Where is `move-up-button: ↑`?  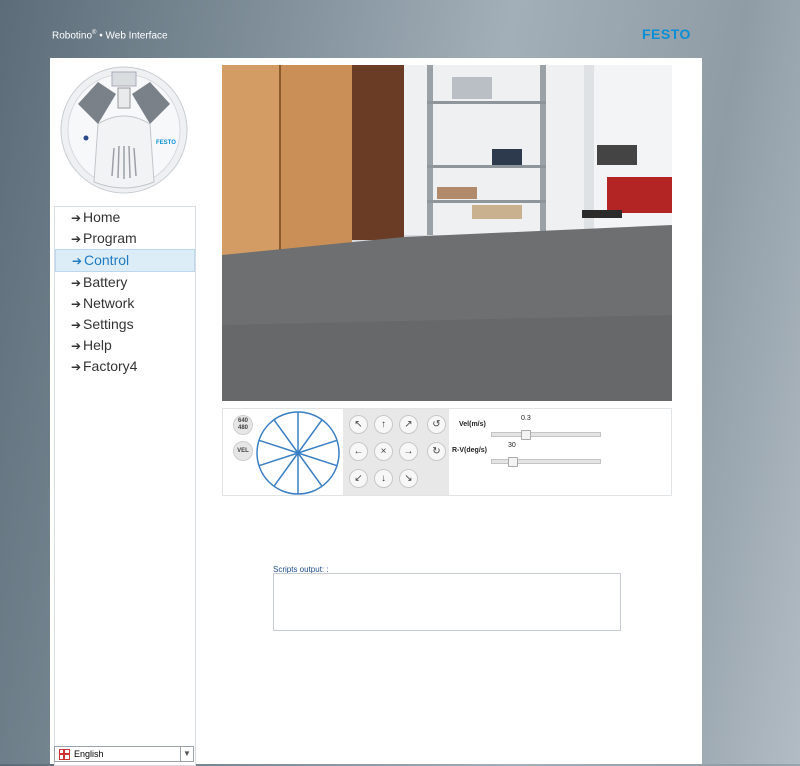
move-up-button: ↑ is located at coordinates (383, 424).